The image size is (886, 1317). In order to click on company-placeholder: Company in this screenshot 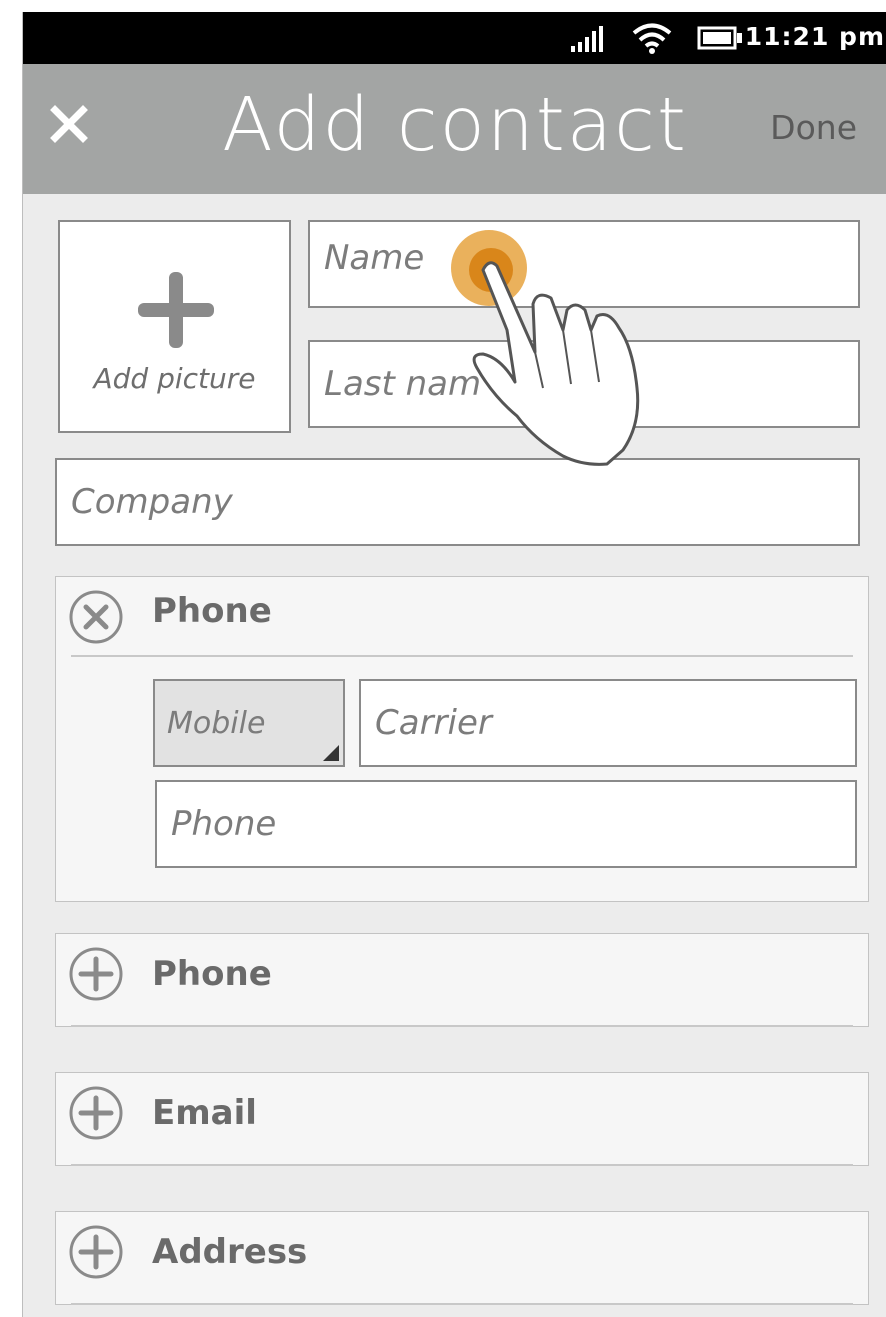, I will do `click(152, 502)`.